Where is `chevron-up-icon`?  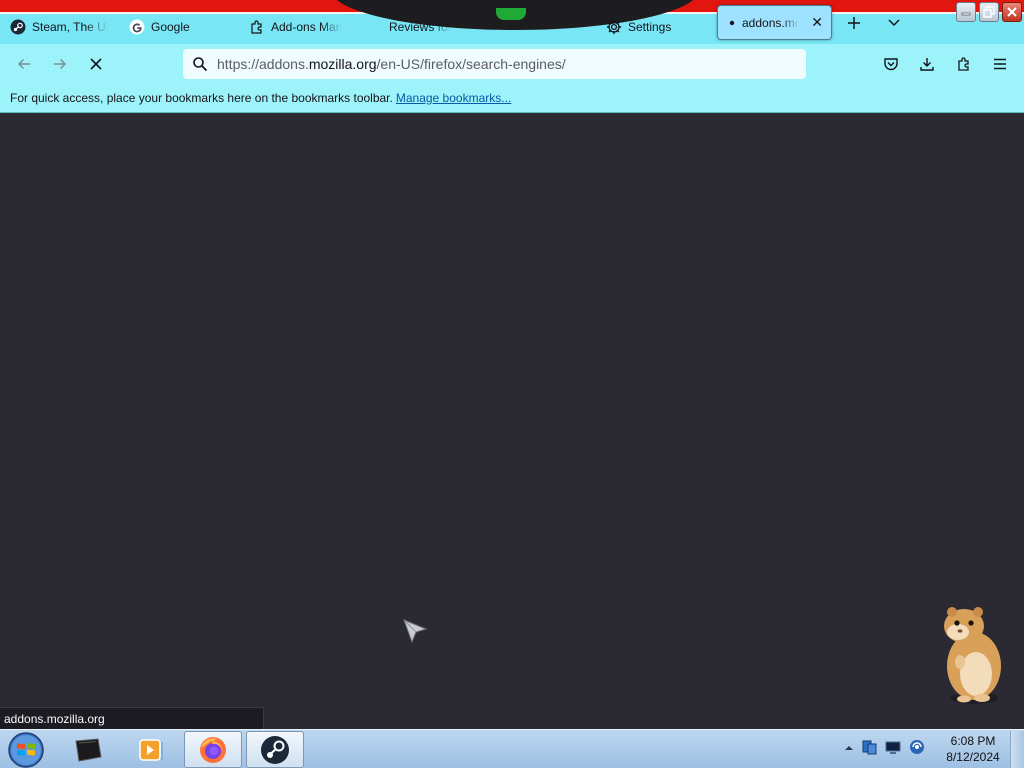 chevron-up-icon is located at coordinates (849, 748).